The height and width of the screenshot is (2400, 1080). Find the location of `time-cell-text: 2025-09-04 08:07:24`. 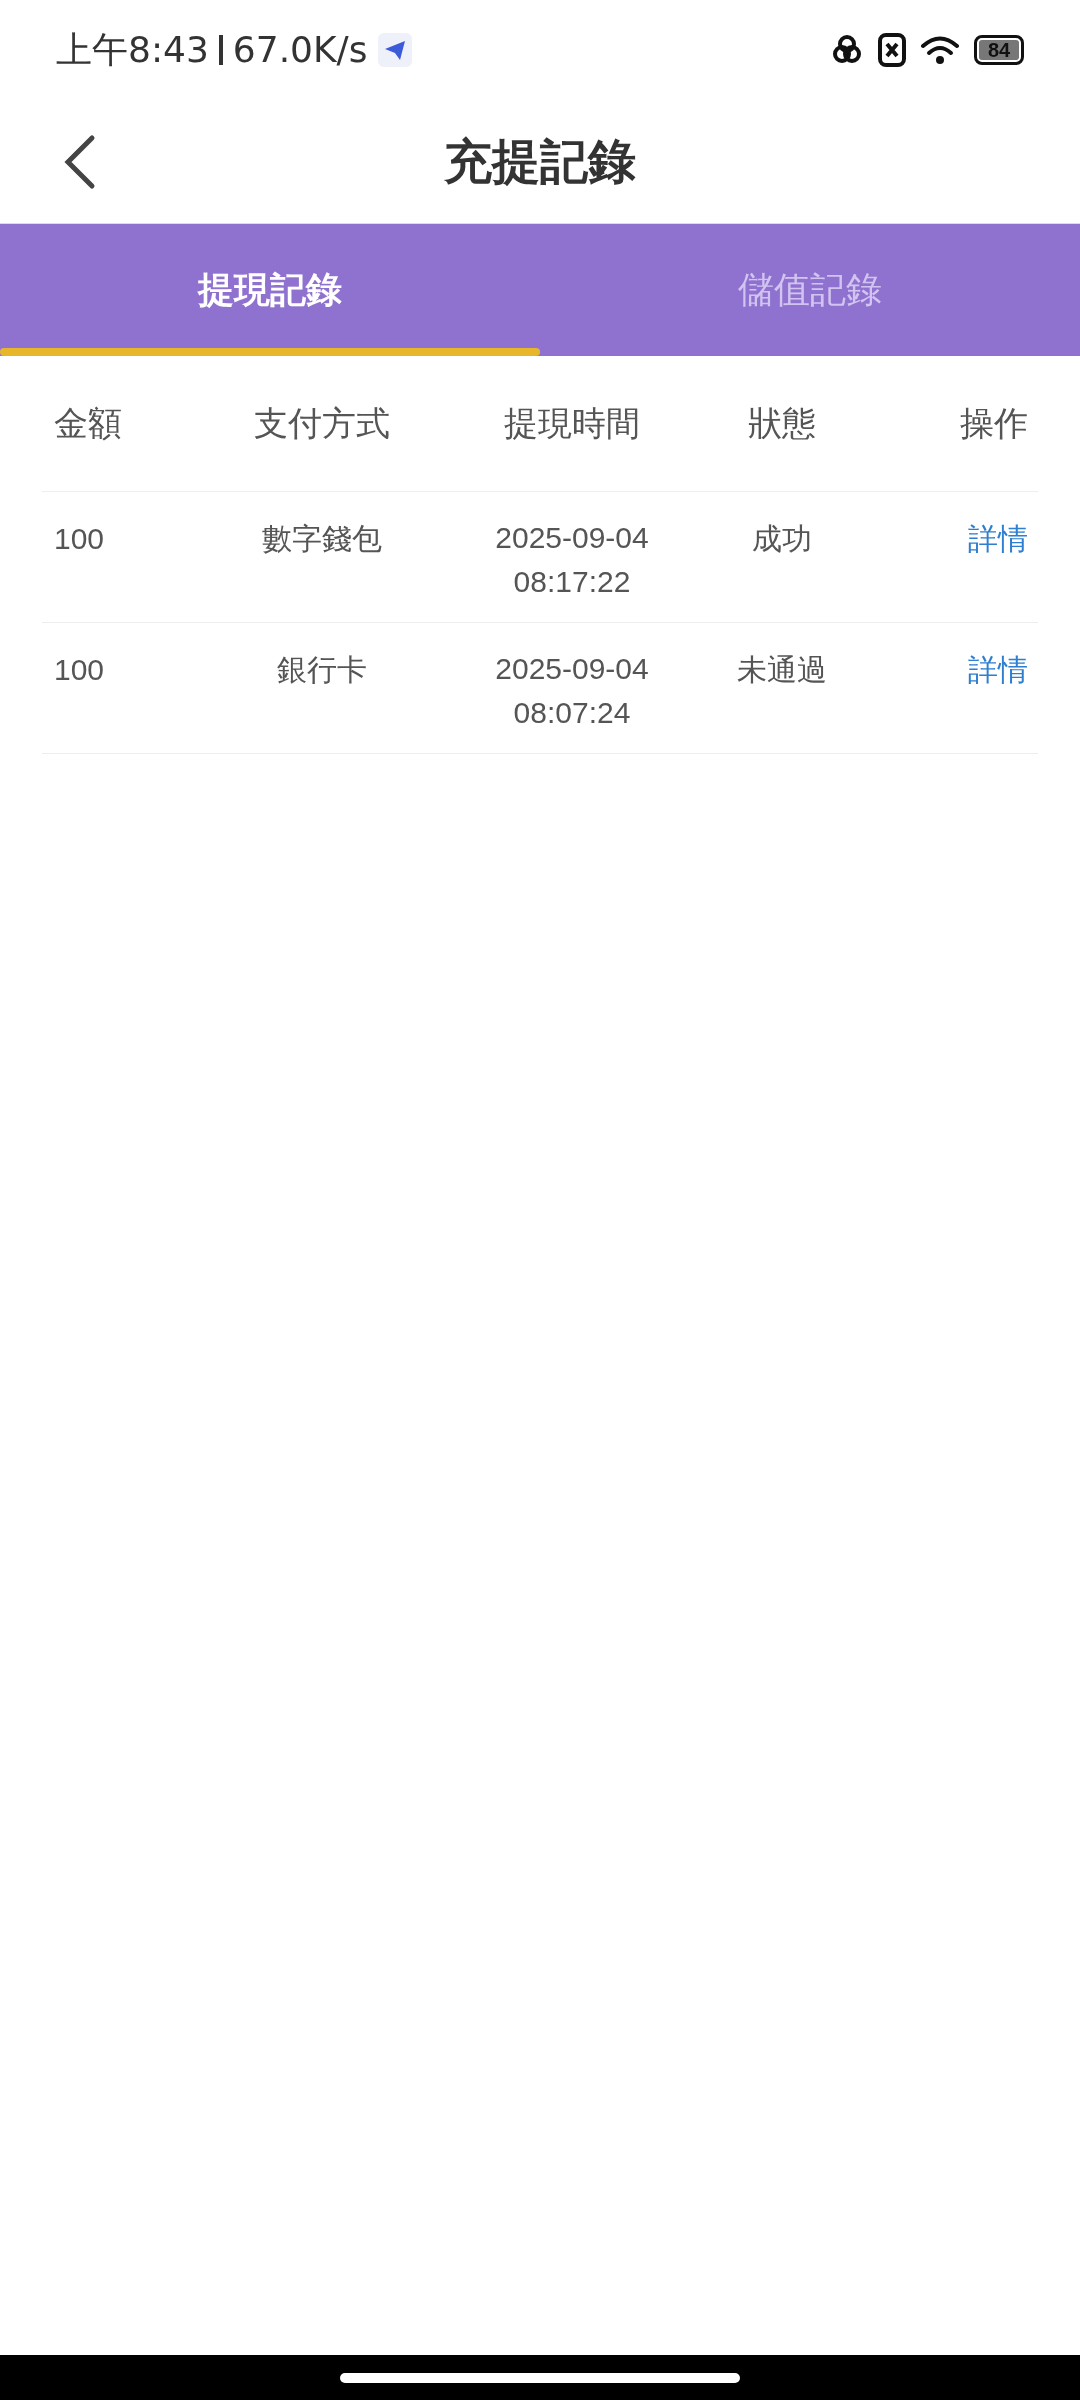

time-cell-text: 2025-09-04 08:07:24 is located at coordinates (572, 691).